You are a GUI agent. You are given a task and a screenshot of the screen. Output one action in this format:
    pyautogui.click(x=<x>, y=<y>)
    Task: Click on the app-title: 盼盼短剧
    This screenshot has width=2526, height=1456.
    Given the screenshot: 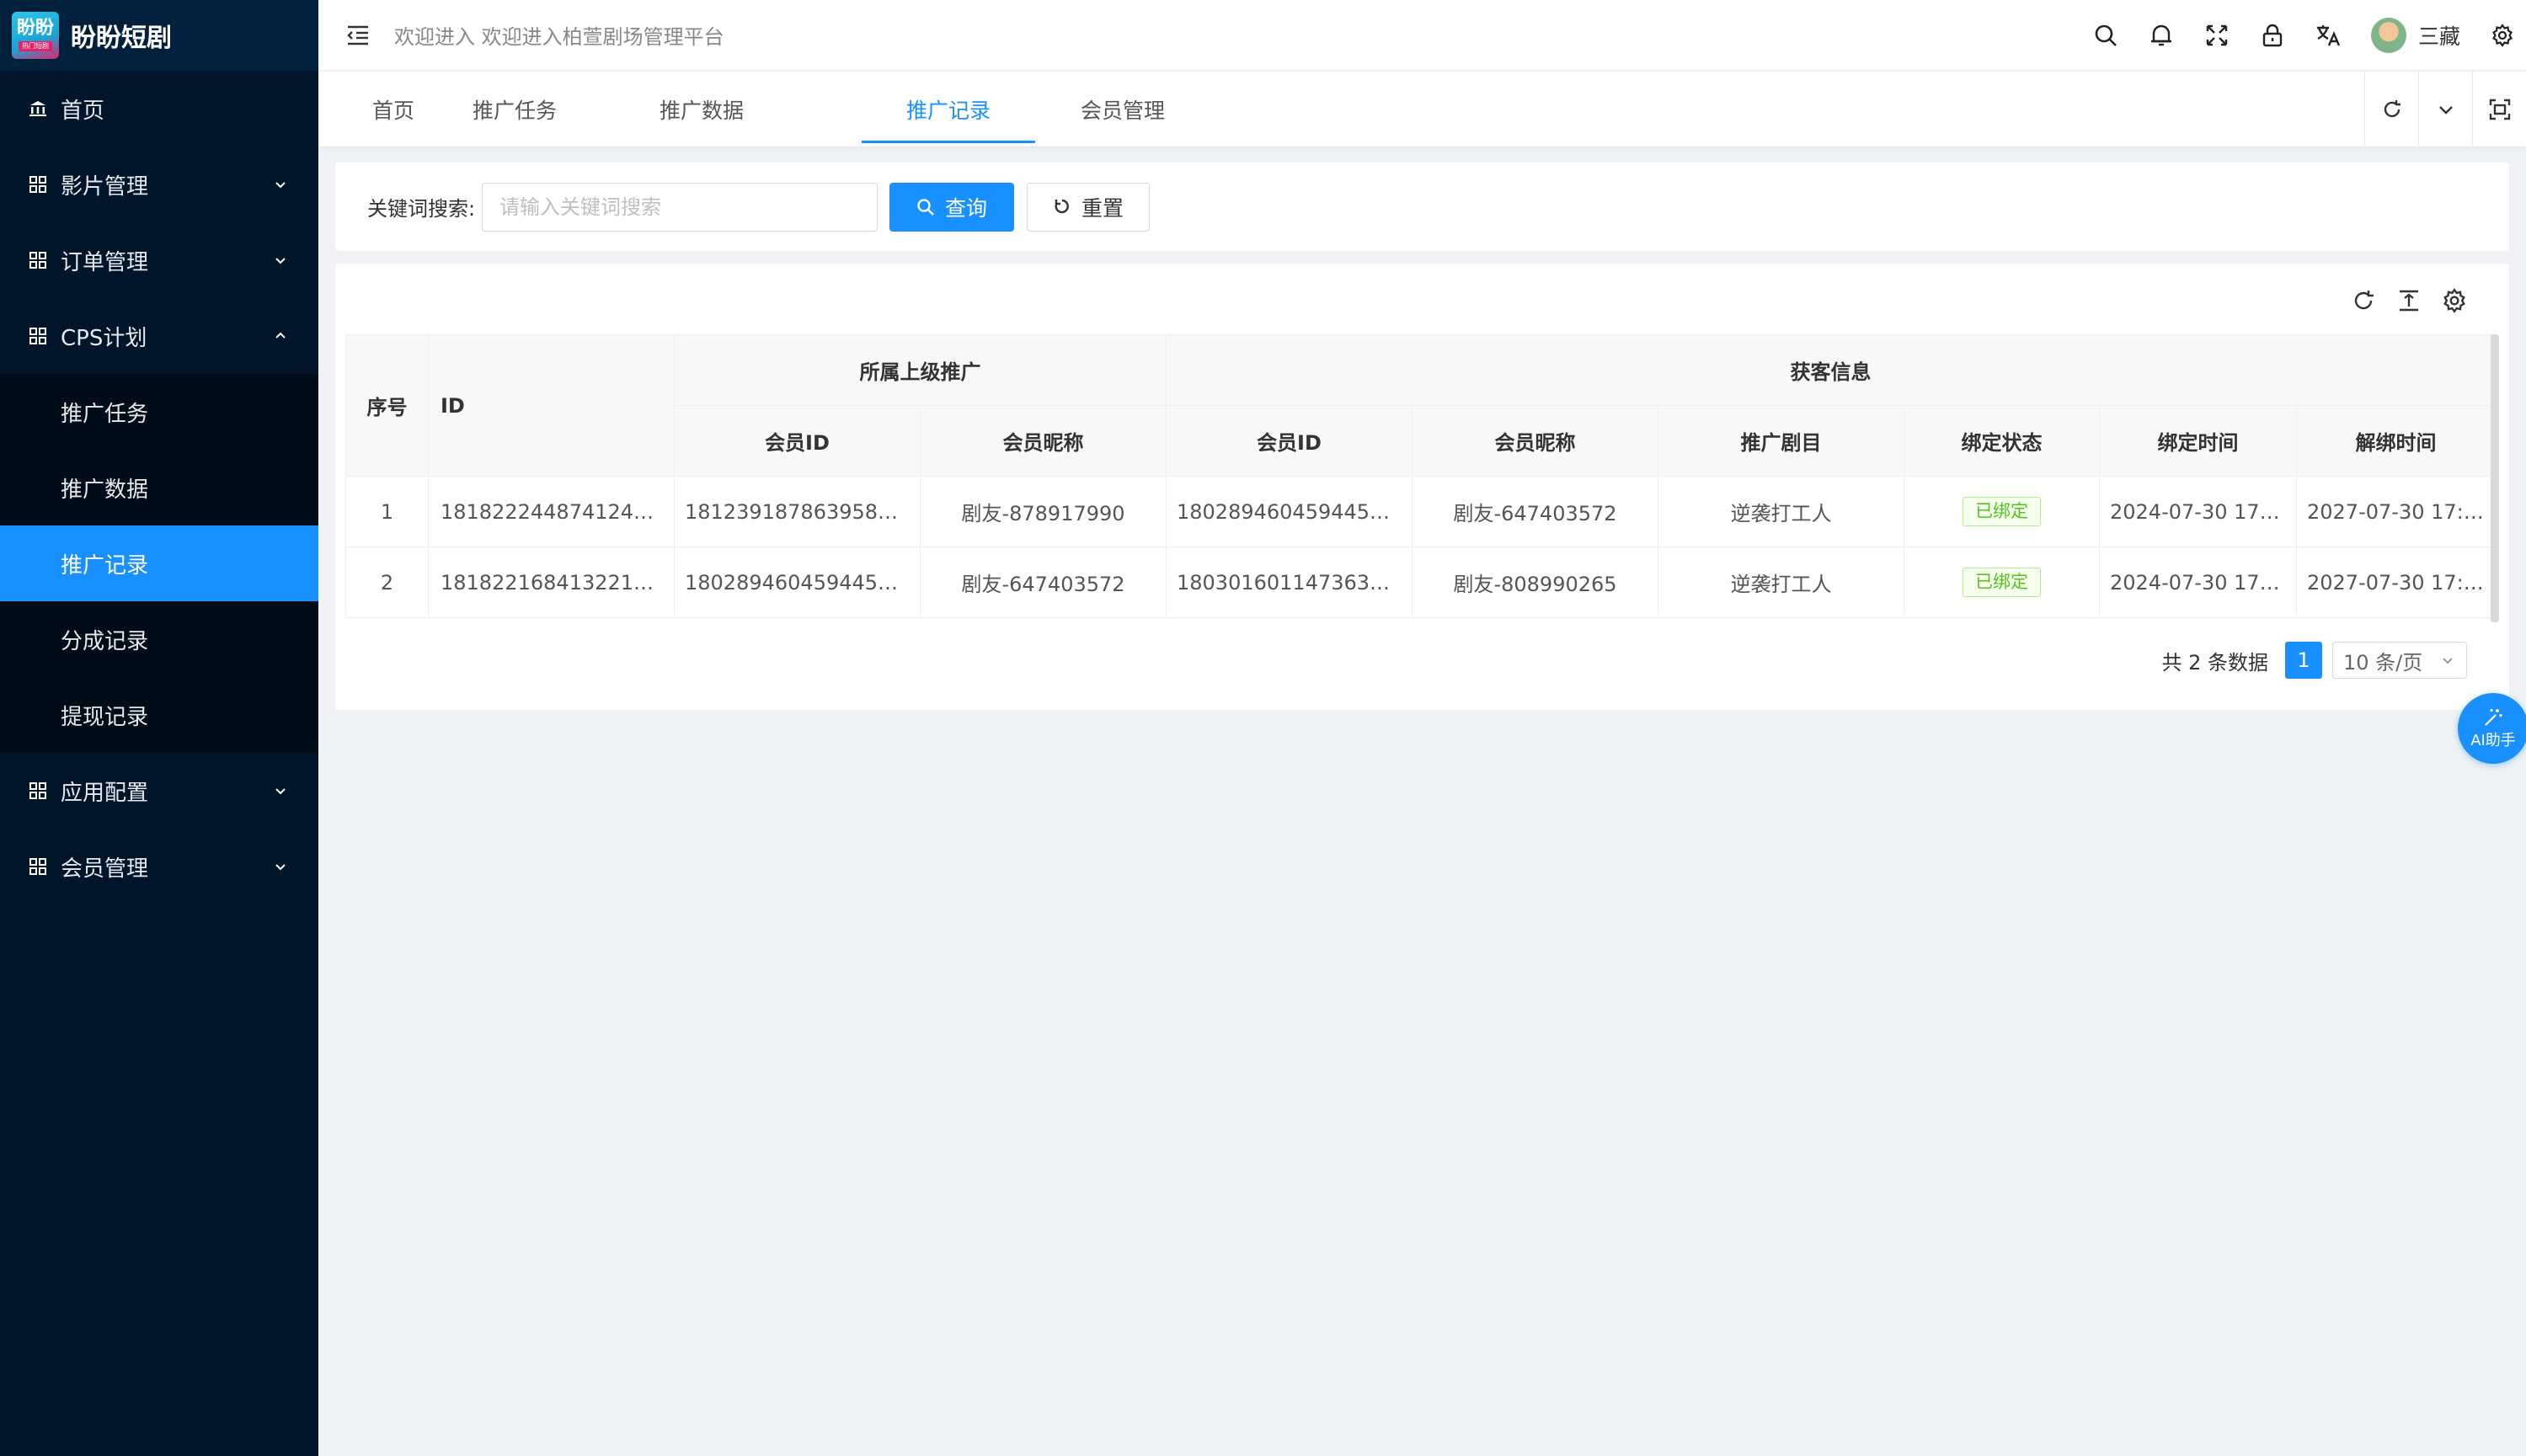 What is the action you would take?
    pyautogui.click(x=122, y=38)
    